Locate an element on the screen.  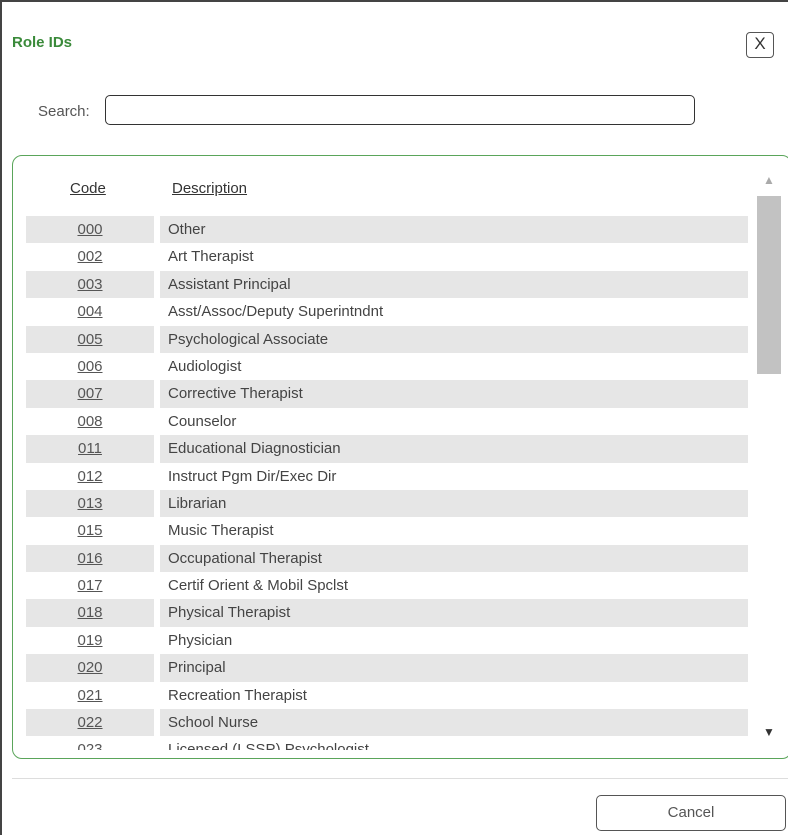
code-cell: 004 is located at coordinates (90, 311).